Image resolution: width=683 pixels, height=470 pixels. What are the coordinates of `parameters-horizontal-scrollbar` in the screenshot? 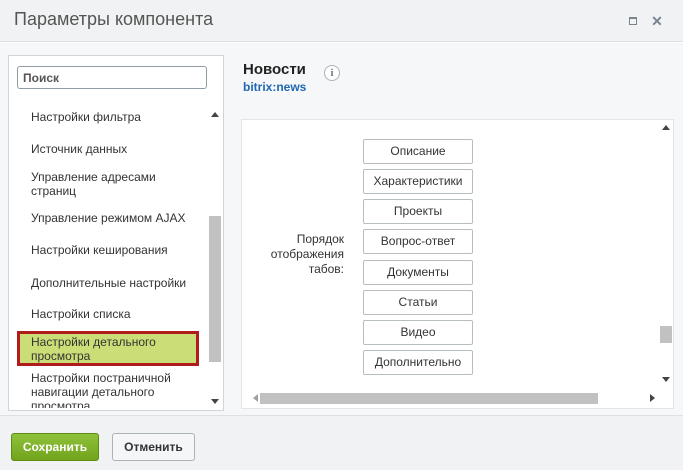 It's located at (454, 398).